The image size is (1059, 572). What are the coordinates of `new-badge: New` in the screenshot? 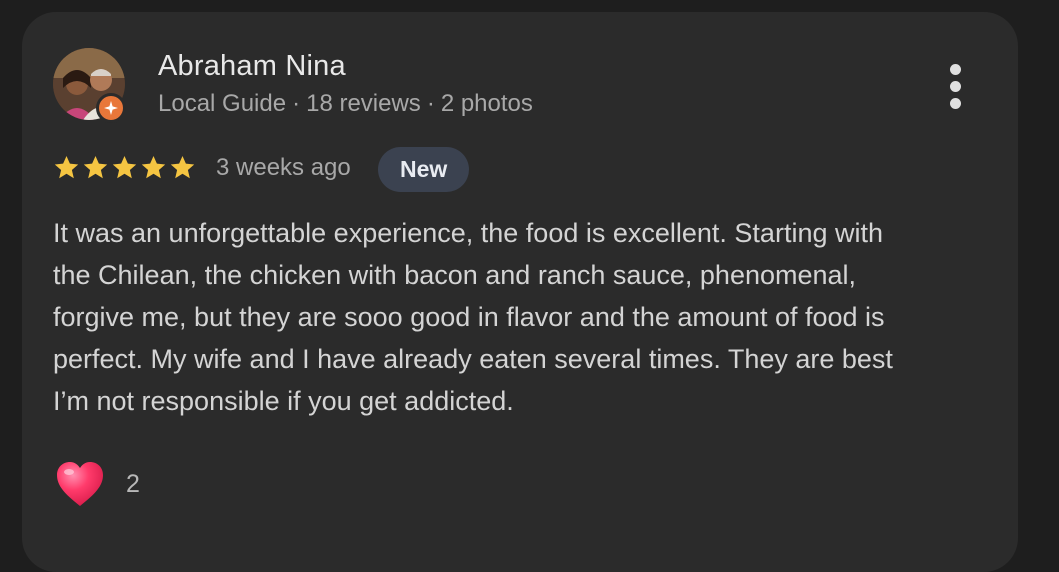 It's located at (424, 169).